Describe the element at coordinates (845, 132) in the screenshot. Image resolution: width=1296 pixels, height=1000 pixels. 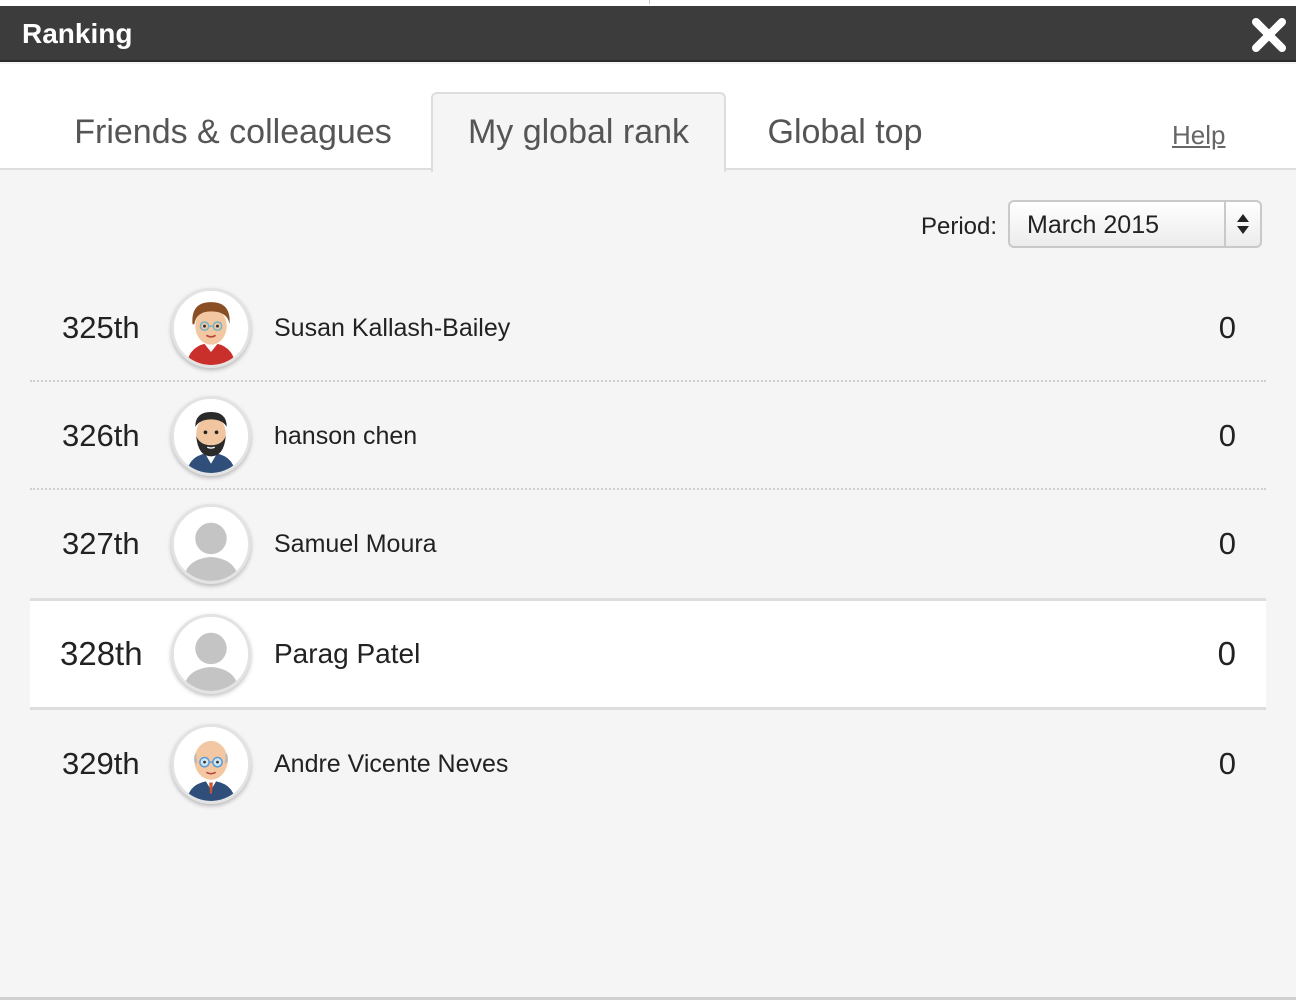
I see `tab-global-top: Global top` at that location.